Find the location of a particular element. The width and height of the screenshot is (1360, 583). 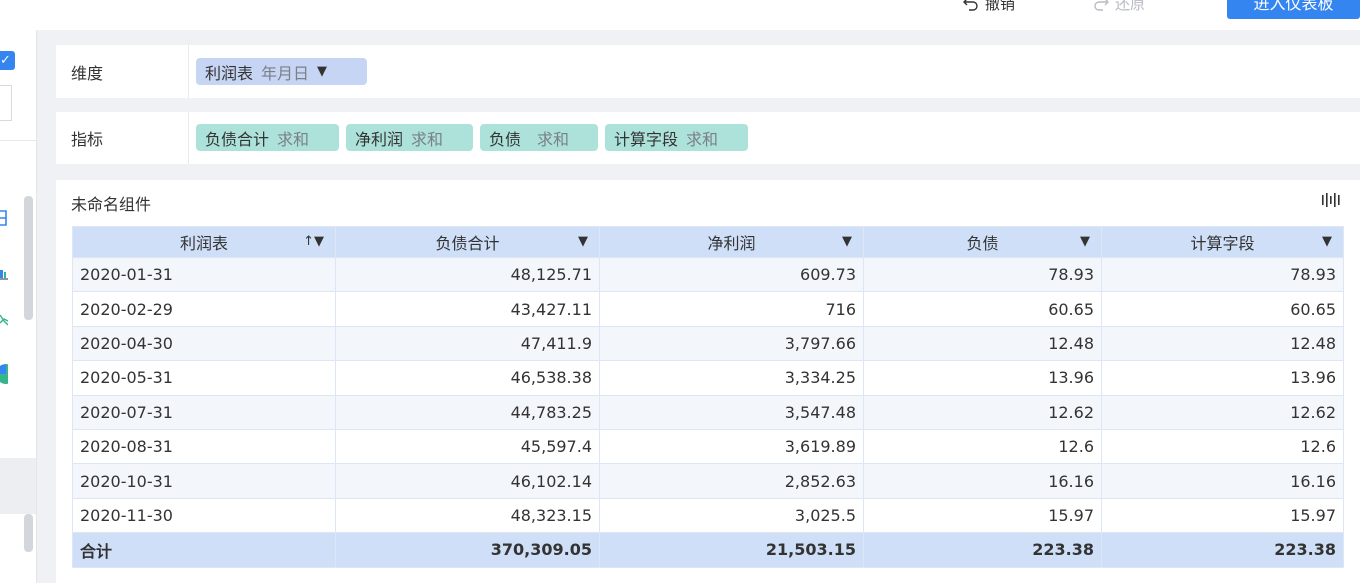

column-header-date: 利润表 ↑▼ is located at coordinates (204, 242).